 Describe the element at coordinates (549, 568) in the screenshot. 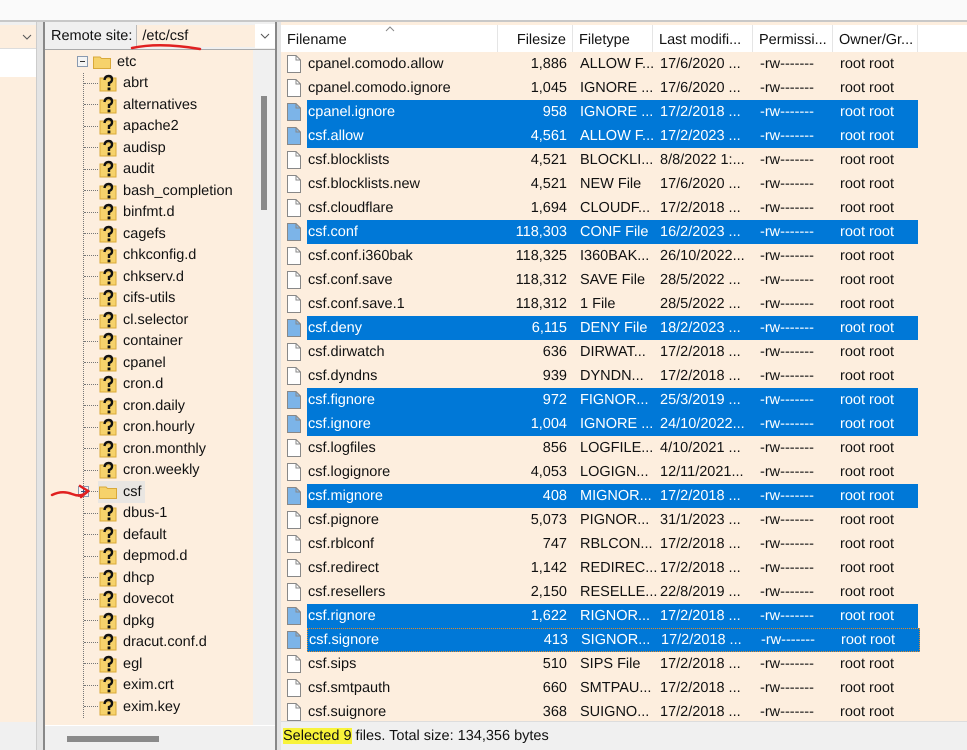

I see `table-cell-text: 1,142` at that location.